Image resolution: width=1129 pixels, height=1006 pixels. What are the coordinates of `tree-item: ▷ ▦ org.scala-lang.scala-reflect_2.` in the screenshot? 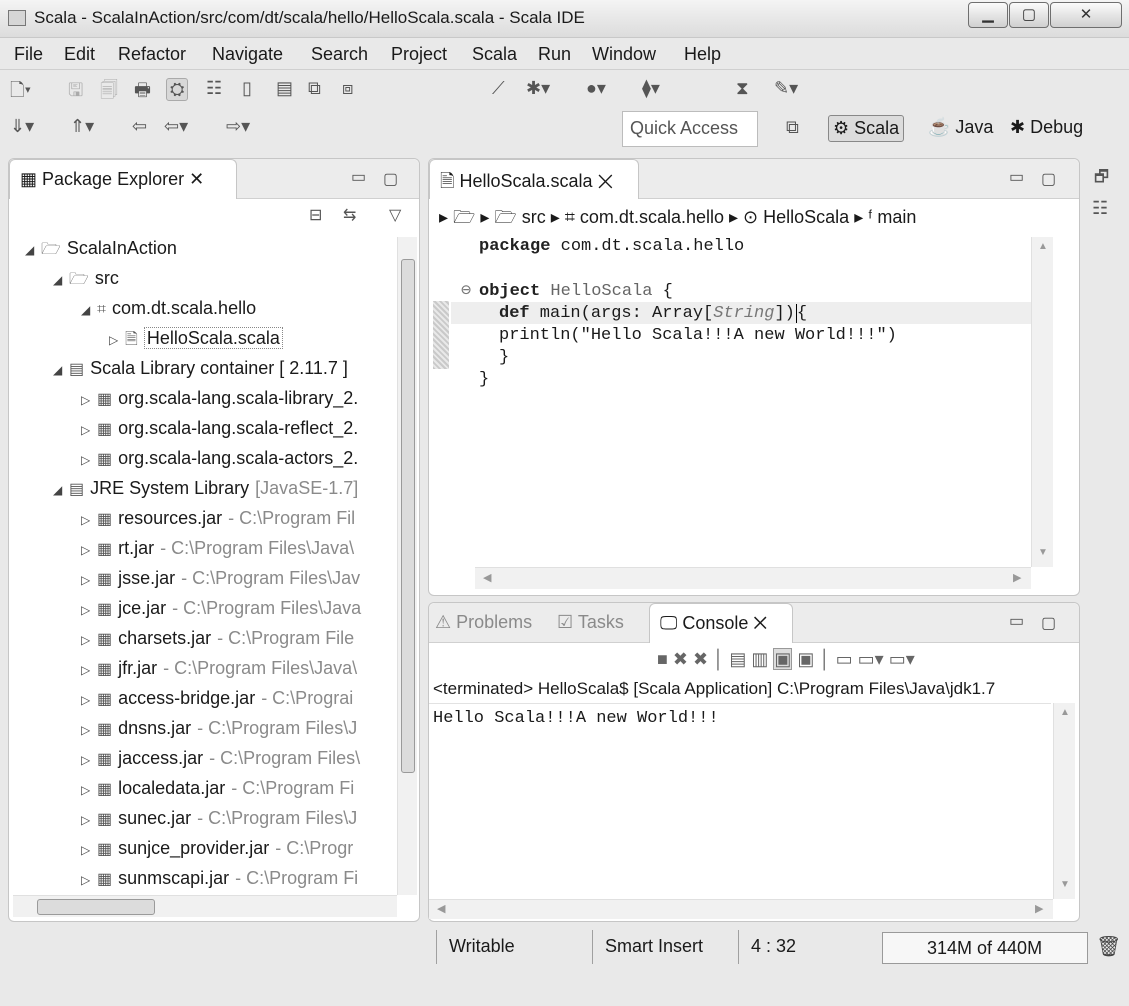 It's located at (219, 428).